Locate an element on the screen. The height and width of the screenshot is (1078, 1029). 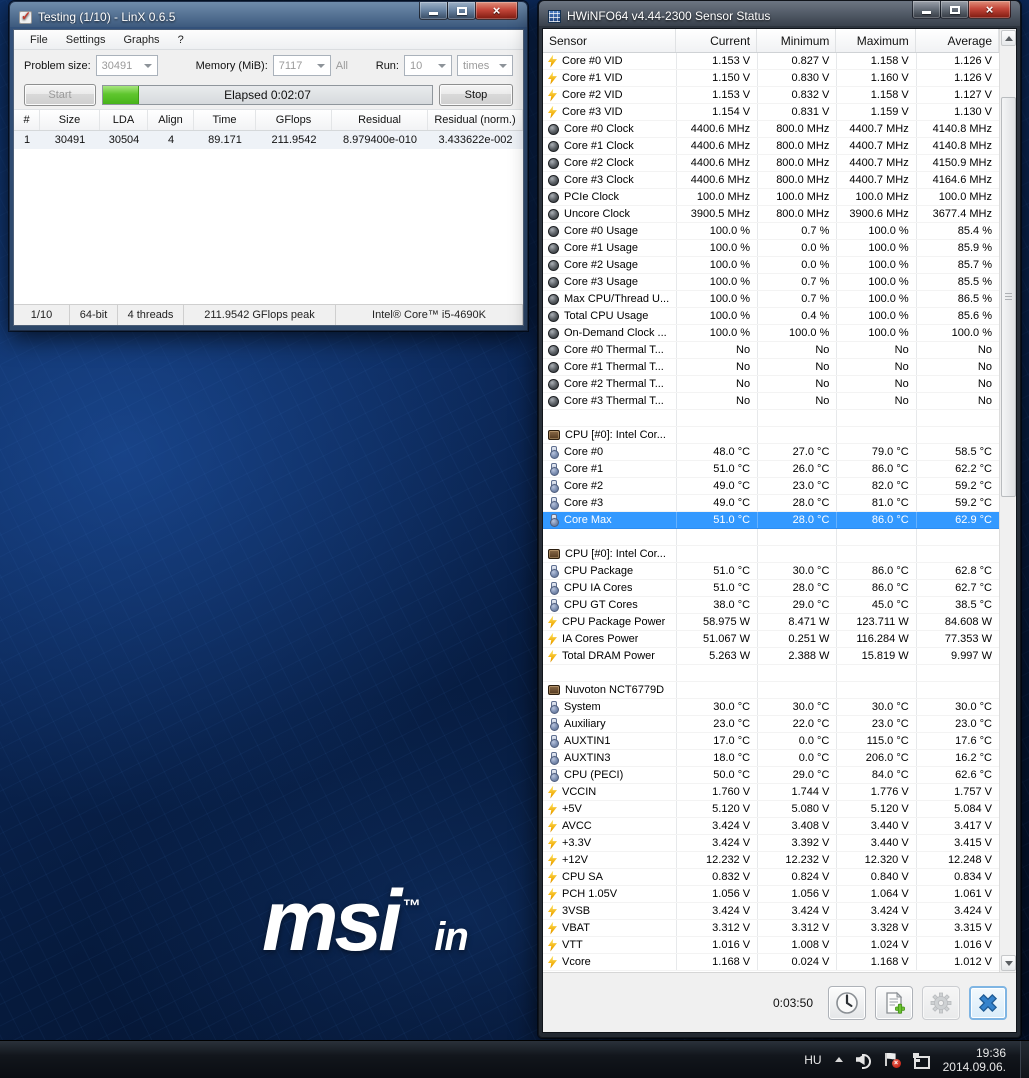
sensor-row: VTT 1.016 V 1.008 V 1.024 V 1.016 V is located at coordinates (771, 945).